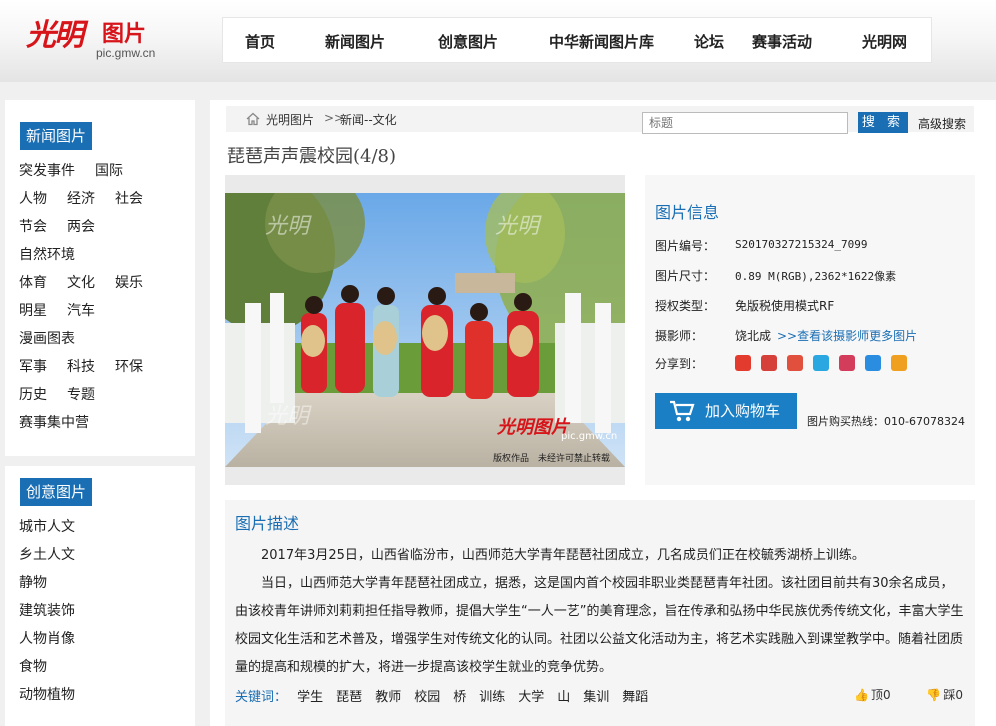  I want to click on tencent-share-icon, so click(821, 363).